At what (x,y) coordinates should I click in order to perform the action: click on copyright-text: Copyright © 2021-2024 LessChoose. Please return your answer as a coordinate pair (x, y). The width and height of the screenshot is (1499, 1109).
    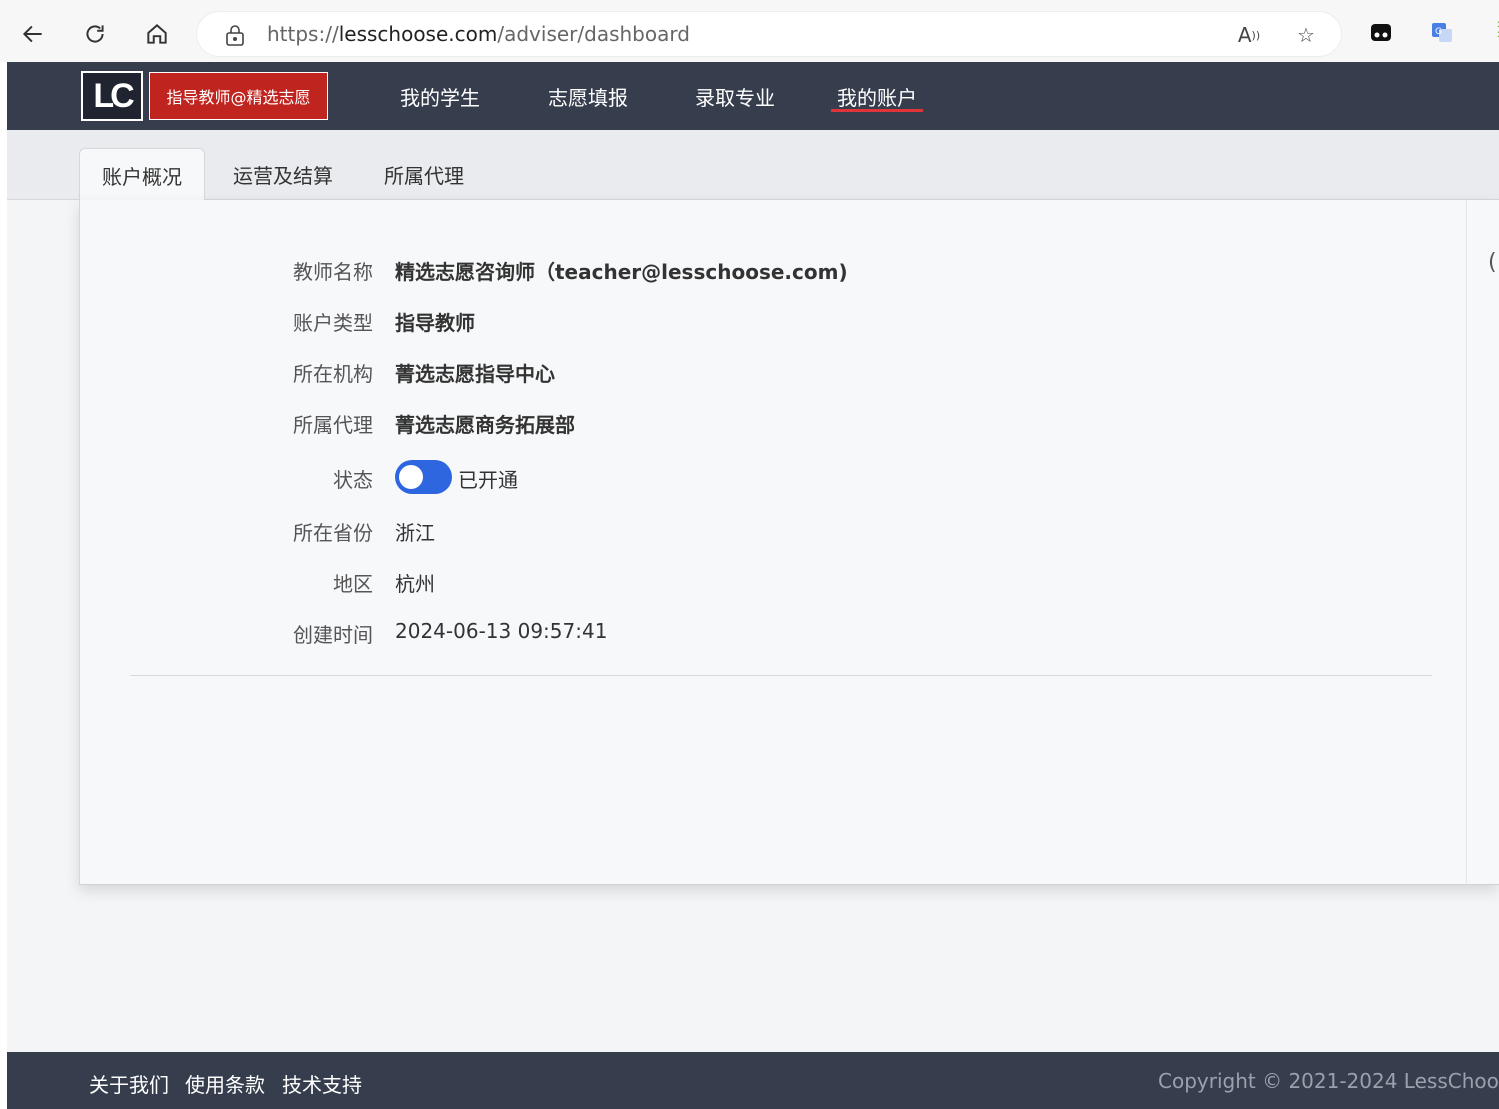
    Looking at the image, I should click on (1328, 1081).